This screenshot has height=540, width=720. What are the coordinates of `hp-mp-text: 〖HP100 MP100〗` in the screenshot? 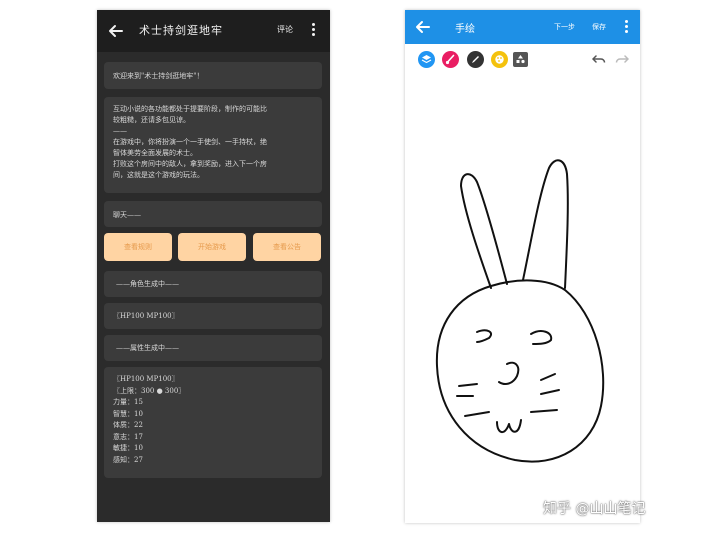 It's located at (146, 316).